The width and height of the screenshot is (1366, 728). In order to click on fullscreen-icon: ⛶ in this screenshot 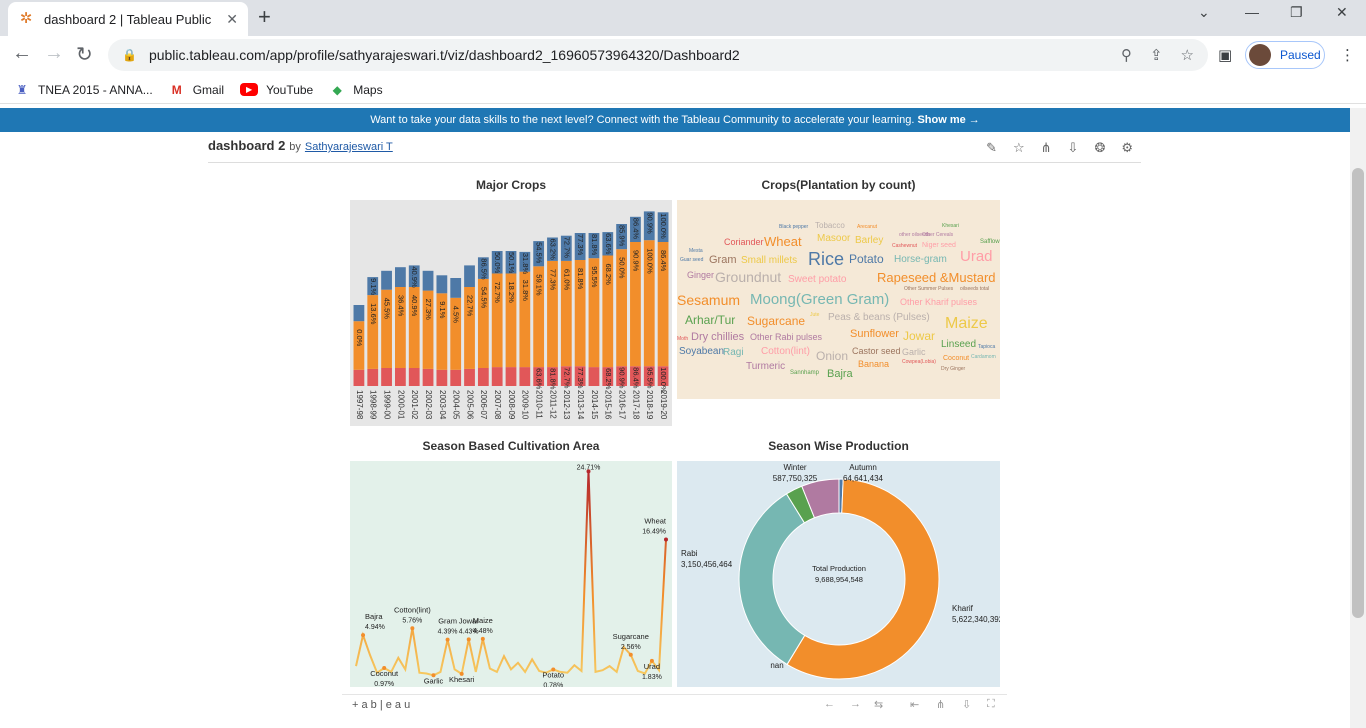, I will do `click(991, 704)`.